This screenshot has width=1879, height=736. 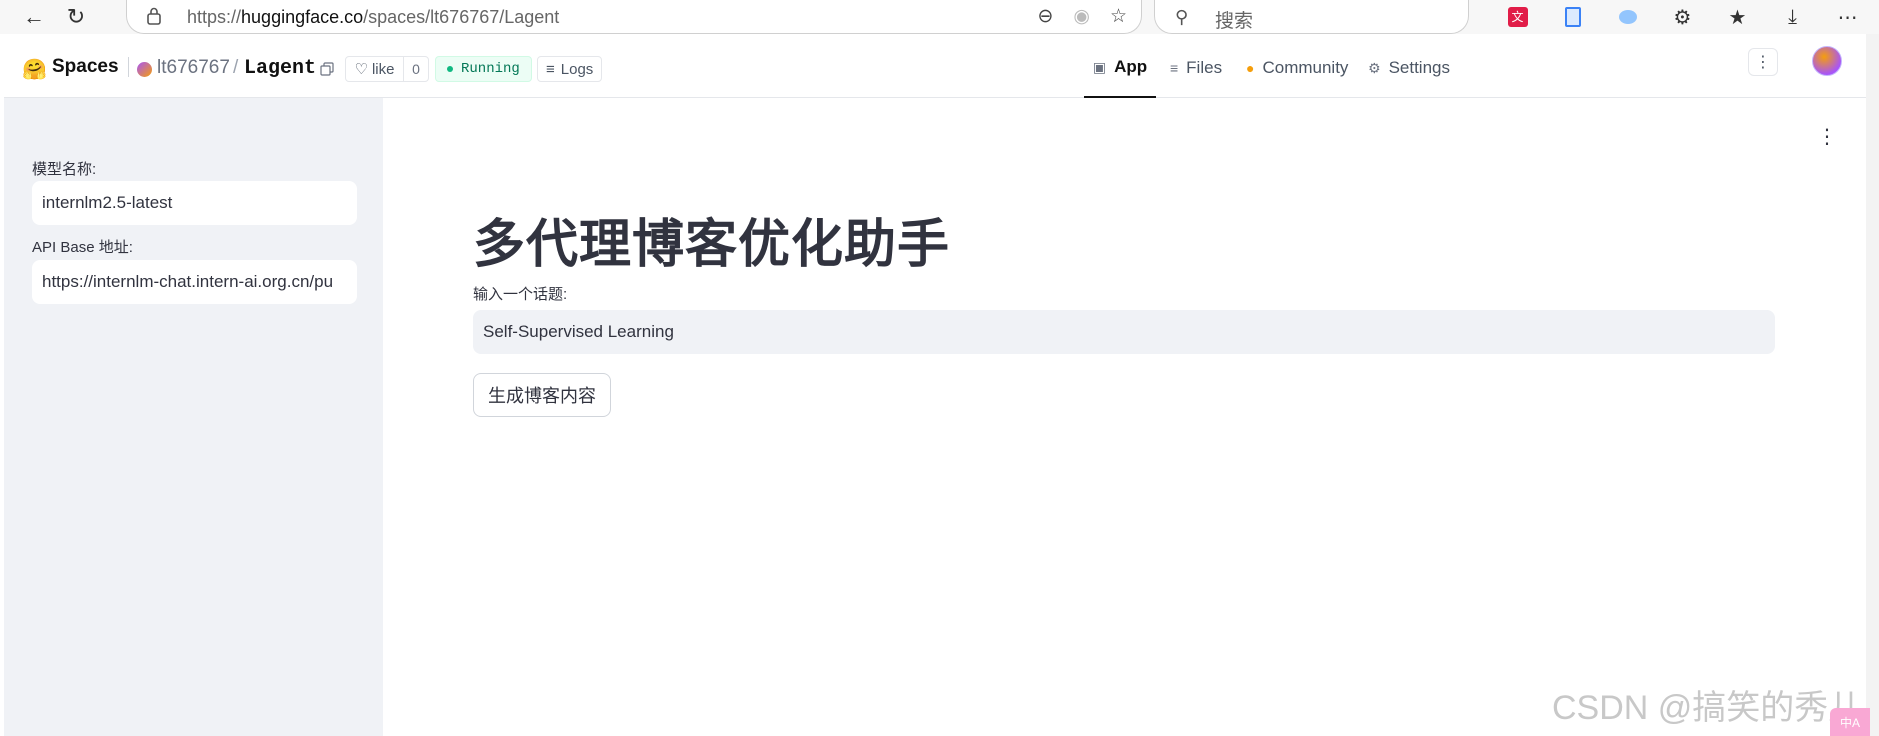 What do you see at coordinates (34, 69) in the screenshot?
I see `hugging-face-logo-icon: 🤗` at bounding box center [34, 69].